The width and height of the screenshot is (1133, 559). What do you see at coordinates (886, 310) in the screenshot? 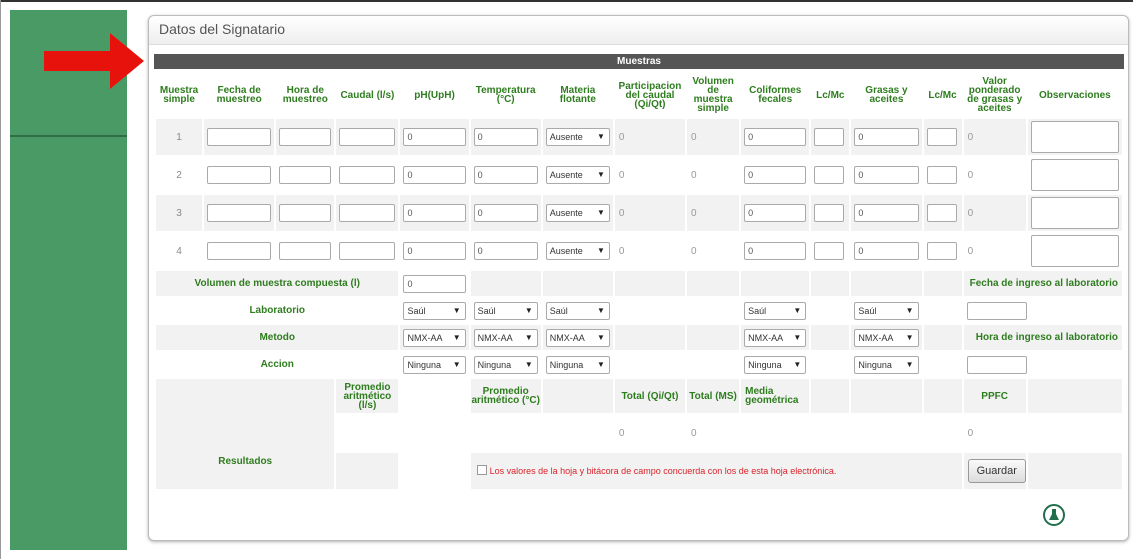
I see `laboratorio-select-grasas: Saúl ▼` at bounding box center [886, 310].